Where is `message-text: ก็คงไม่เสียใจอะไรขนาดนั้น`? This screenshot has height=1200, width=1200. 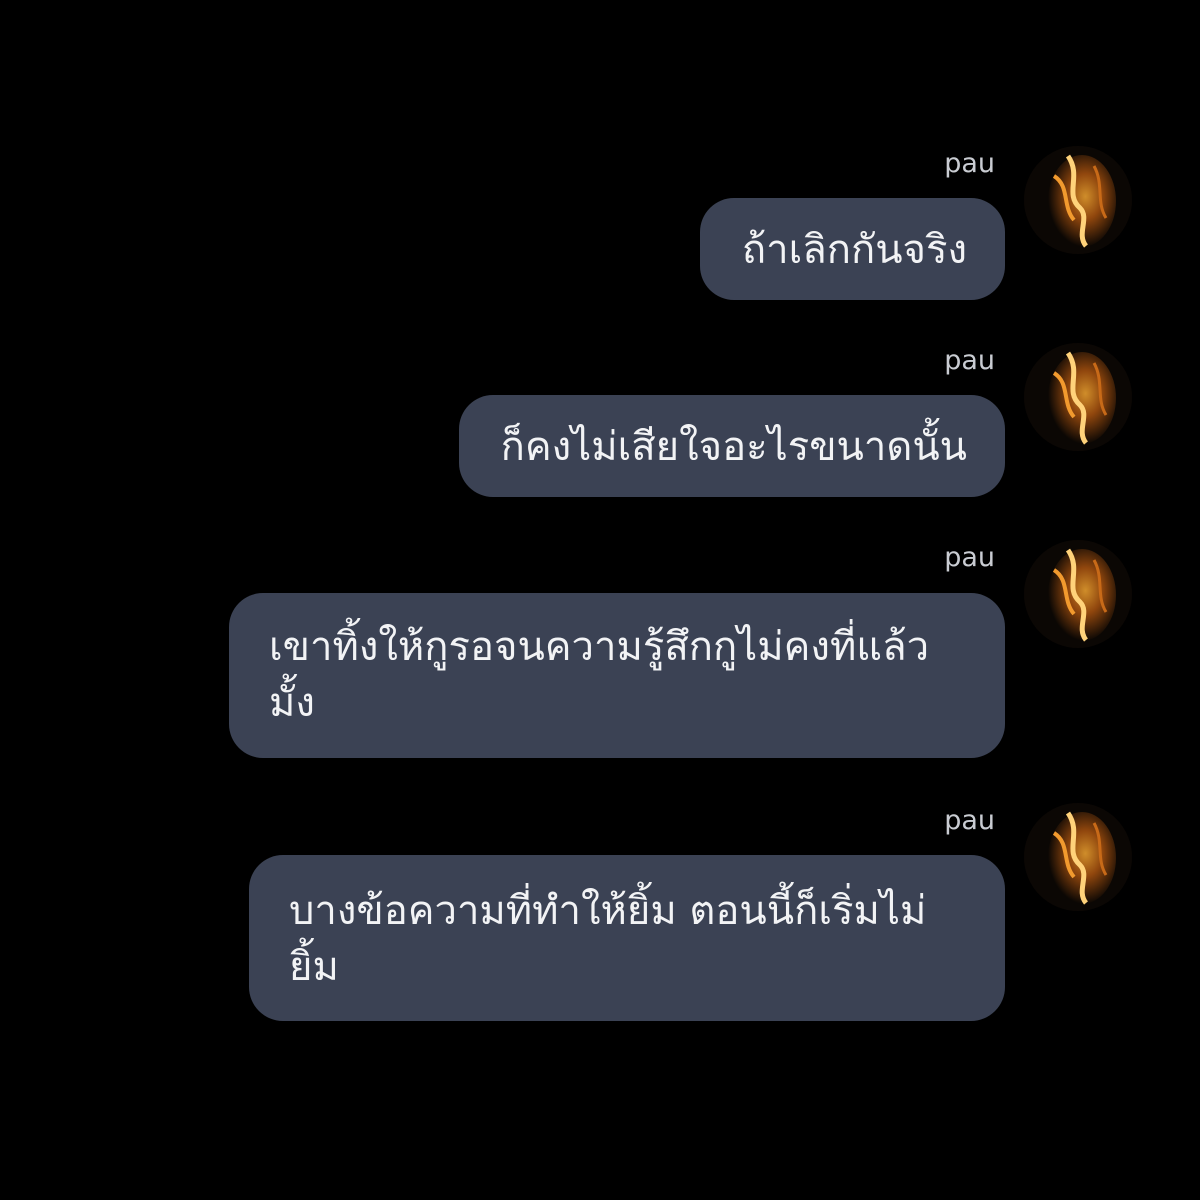 message-text: ก็คงไม่เสียใจอะไรขนาดนั้น is located at coordinates (733, 447).